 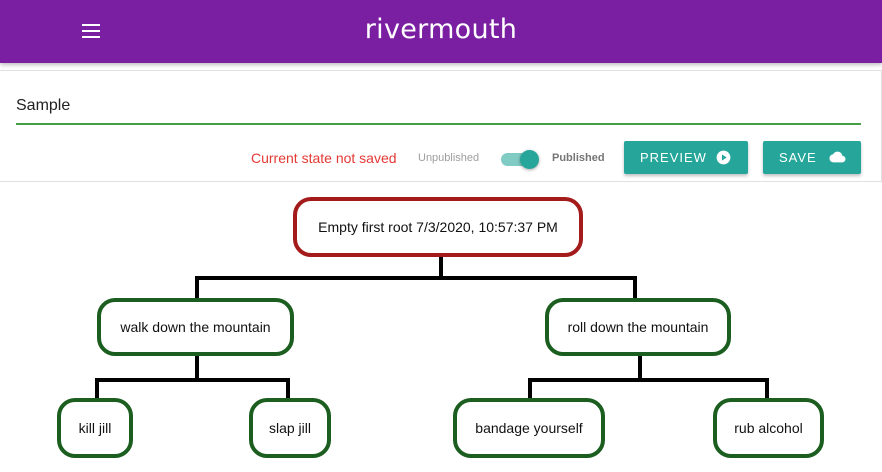 What do you see at coordinates (529, 428) in the screenshot?
I see `tree-node: bandage yourself` at bounding box center [529, 428].